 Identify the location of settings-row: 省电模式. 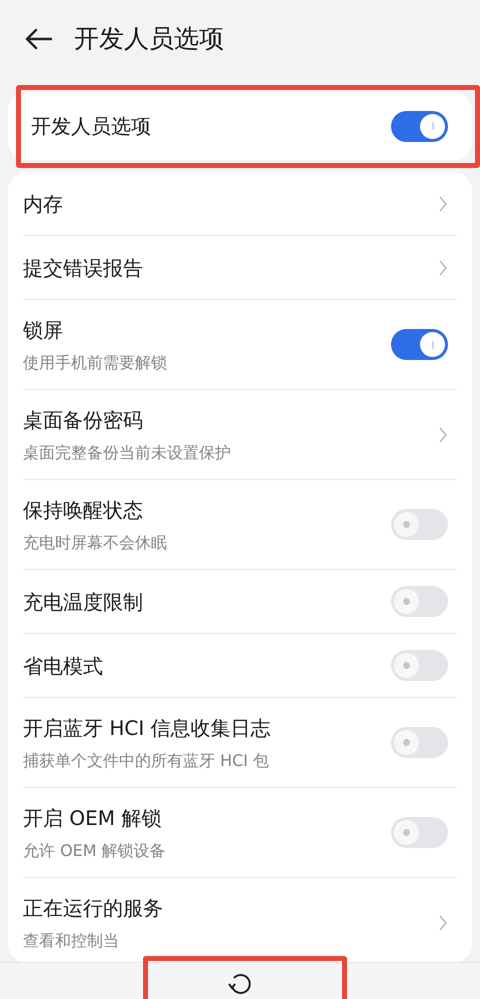
(240, 666).